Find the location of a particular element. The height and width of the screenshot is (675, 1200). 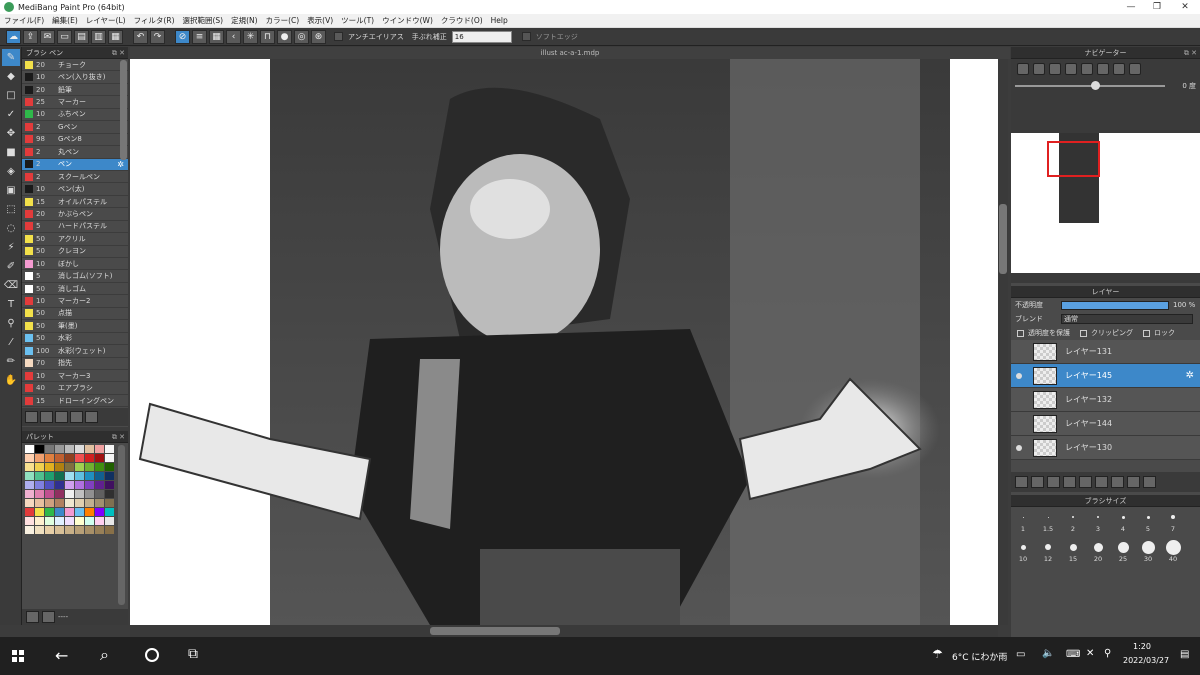

panel-close-icon: ⧉ ✕ is located at coordinates (118, 53).